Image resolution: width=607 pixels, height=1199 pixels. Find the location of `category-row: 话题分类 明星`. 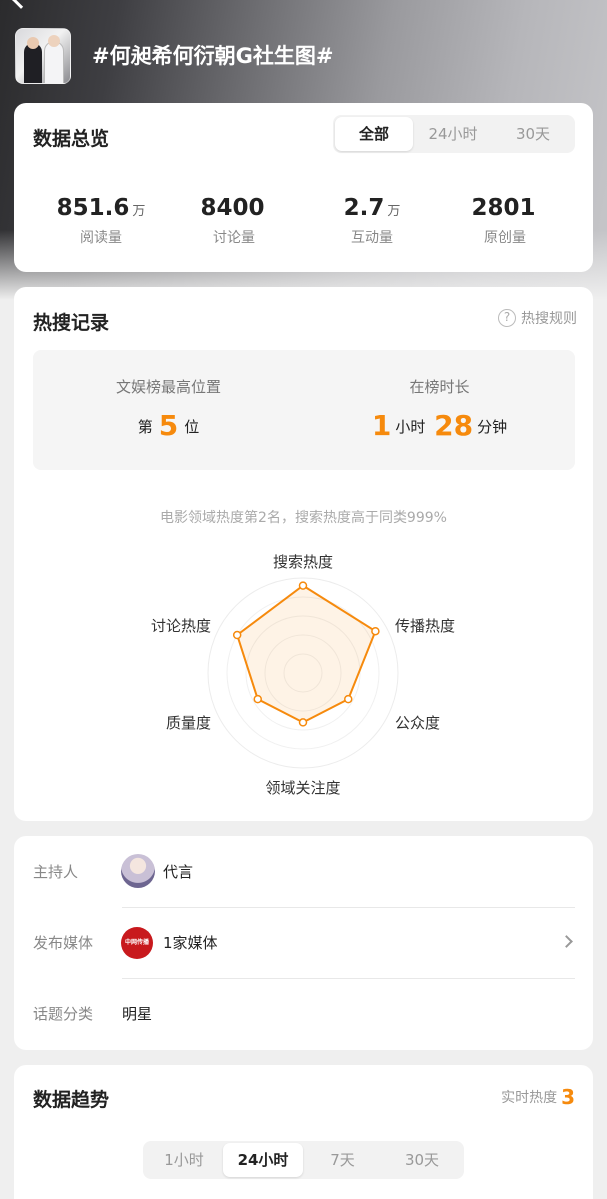

category-row: 话题分类 明星 is located at coordinates (304, 1013).